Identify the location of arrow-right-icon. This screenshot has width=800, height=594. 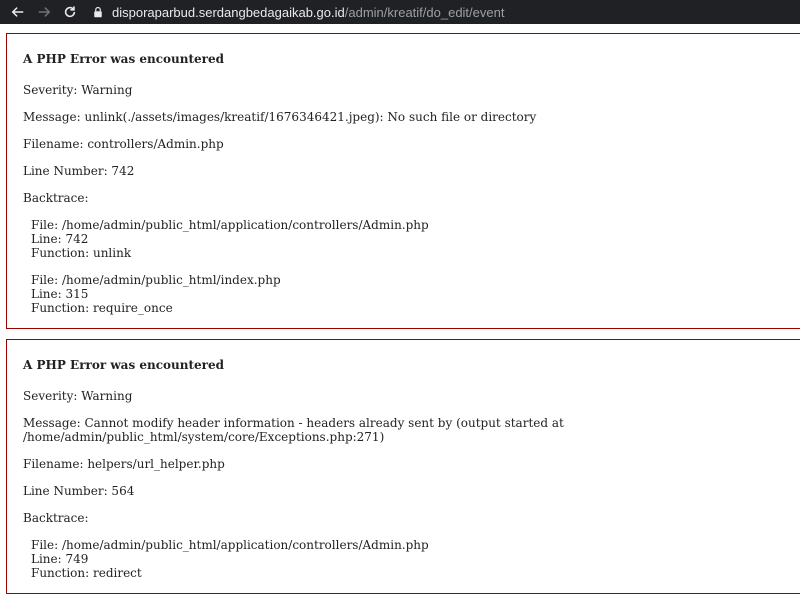
(44, 12).